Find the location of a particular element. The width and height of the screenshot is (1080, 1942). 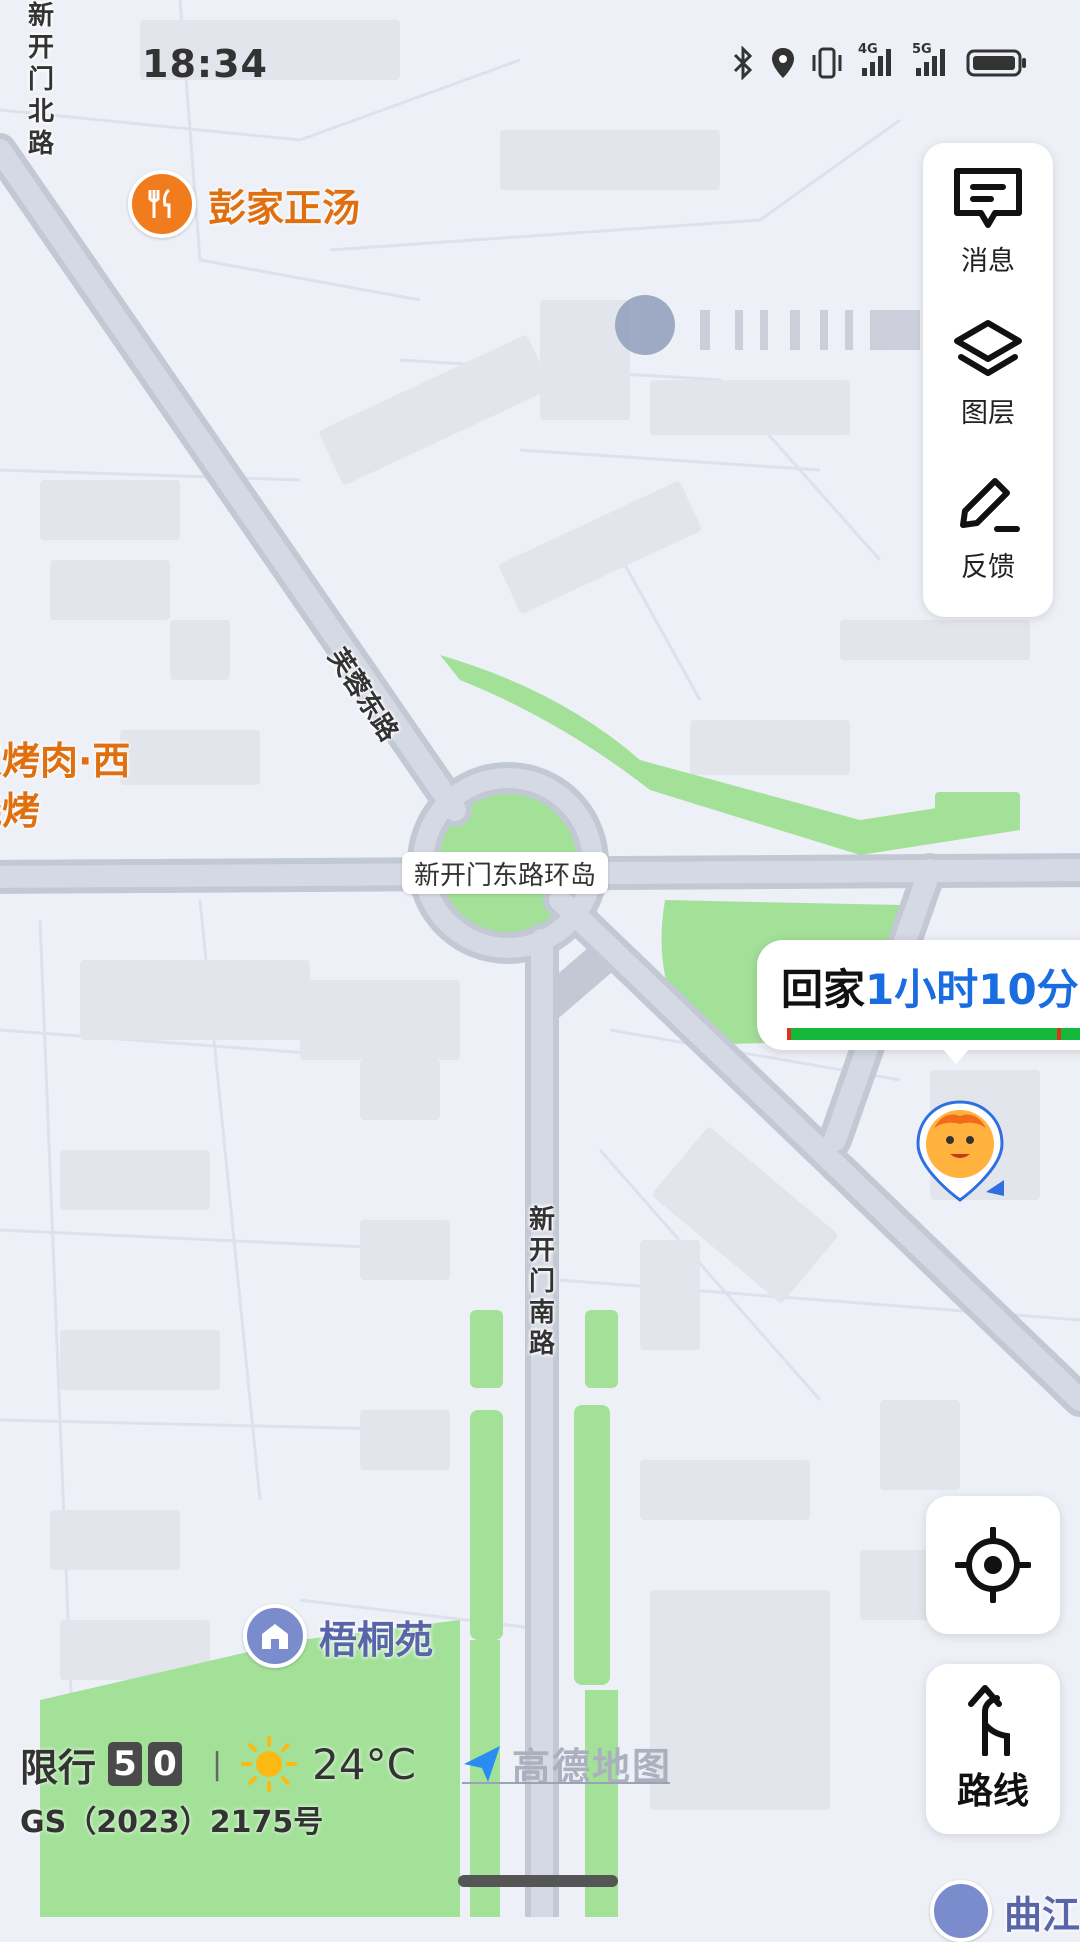

eta-traffic-bar is located at coordinates (933, 1034).